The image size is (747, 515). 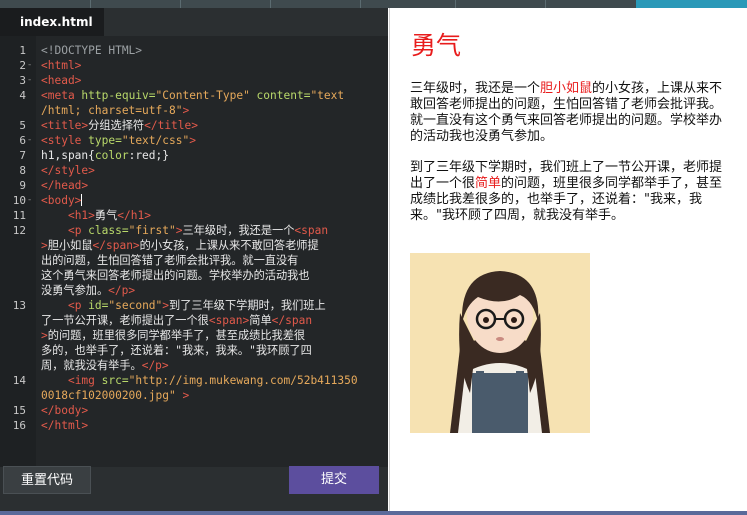 I want to click on code-line: >的问题，班里很多同学都举手了，甚至成绩比我差很, so click(x=211, y=335).